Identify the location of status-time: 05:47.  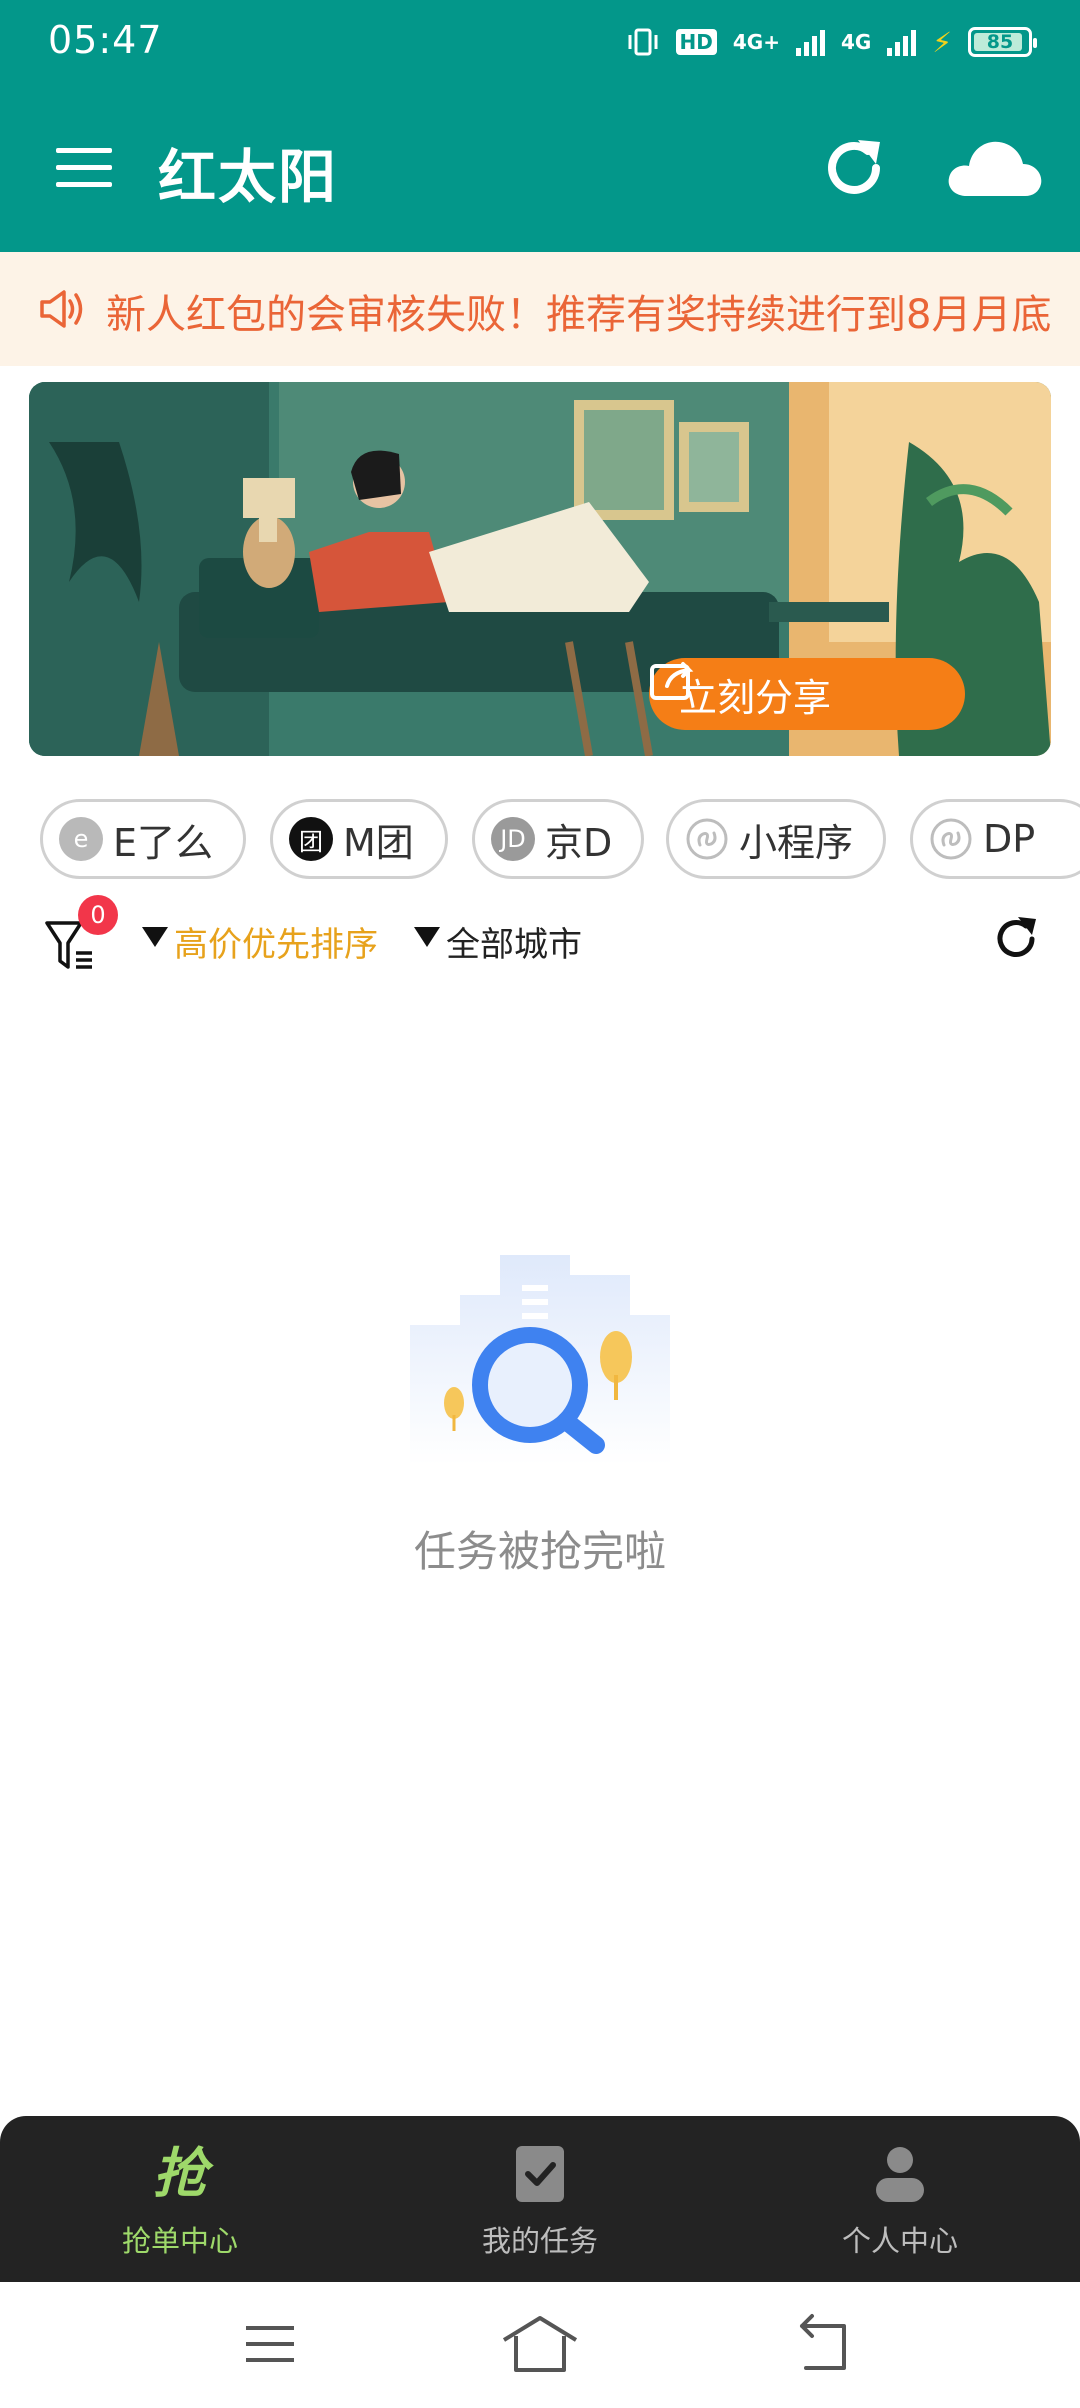
(105, 40).